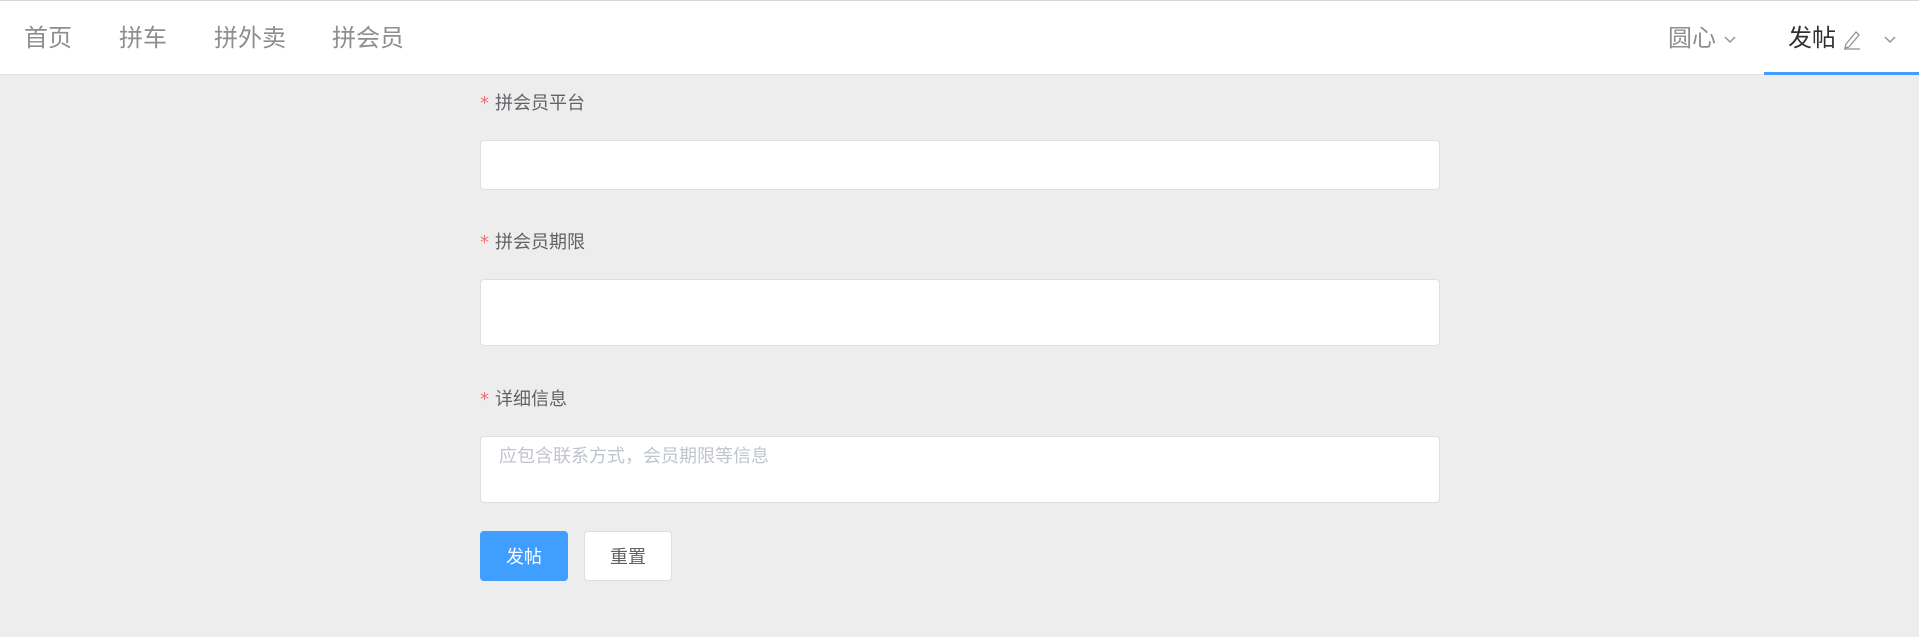 This screenshot has width=1919, height=637. I want to click on submit-post-button: 发帖, so click(524, 556).